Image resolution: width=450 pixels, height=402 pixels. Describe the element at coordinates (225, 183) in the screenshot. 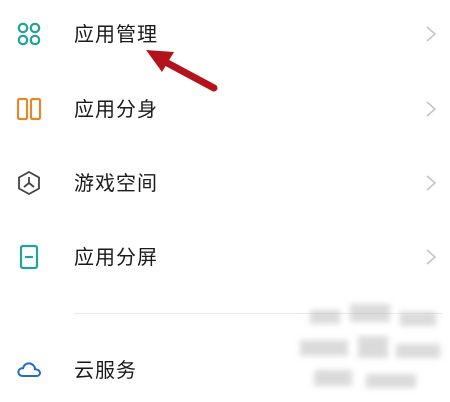

I see `settings-item-game-space: 游戏空间` at that location.